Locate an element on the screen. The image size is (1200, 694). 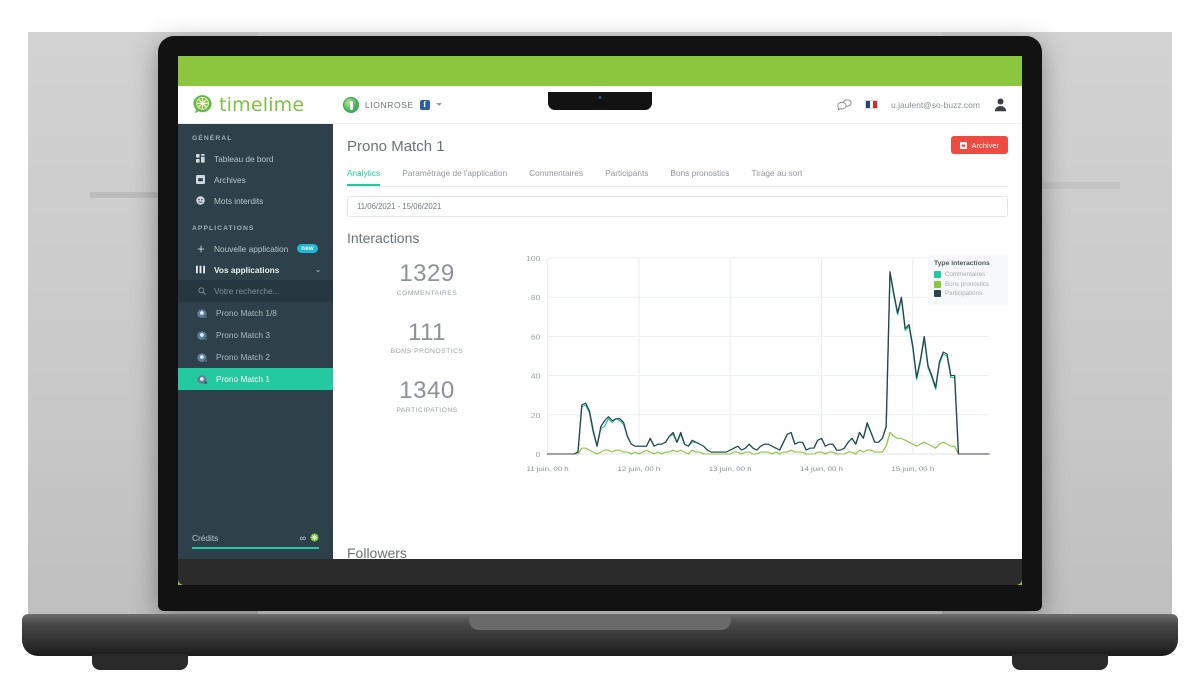
archive-button-label: Archiver is located at coordinates (985, 145).